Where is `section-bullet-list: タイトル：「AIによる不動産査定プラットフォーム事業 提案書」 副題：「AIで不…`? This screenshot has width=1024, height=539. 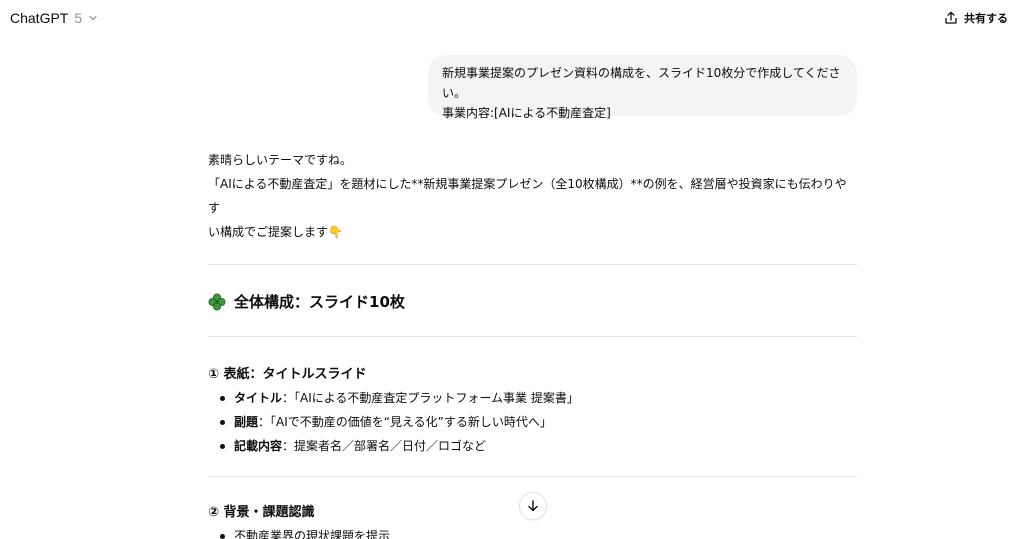 section-bullet-list: タイトル：「AIによる不動産査定プラットフォーム事業 提案書」 副題：「AIで不… is located at coordinates (533, 422).